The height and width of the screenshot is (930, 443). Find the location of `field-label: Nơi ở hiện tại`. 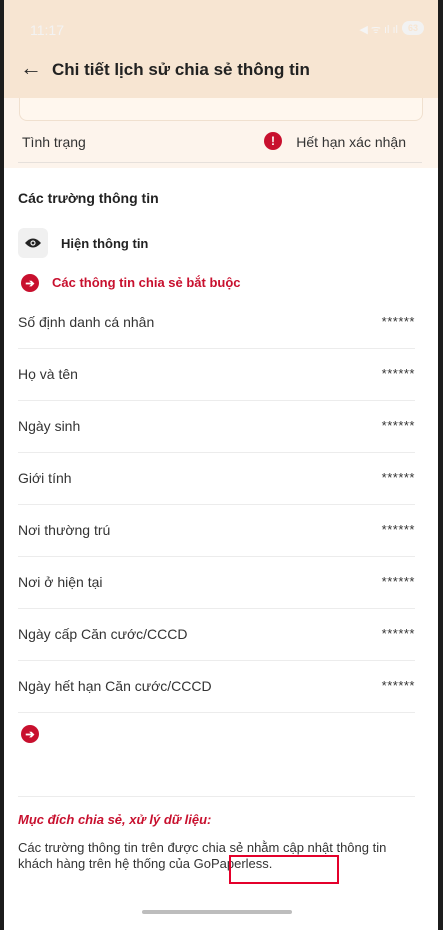

field-label: Nơi ở hiện tại is located at coordinates (60, 582).